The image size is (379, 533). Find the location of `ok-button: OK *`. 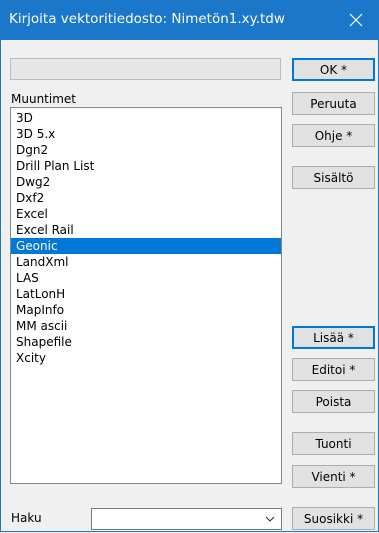

ok-button: OK * is located at coordinates (333, 69).